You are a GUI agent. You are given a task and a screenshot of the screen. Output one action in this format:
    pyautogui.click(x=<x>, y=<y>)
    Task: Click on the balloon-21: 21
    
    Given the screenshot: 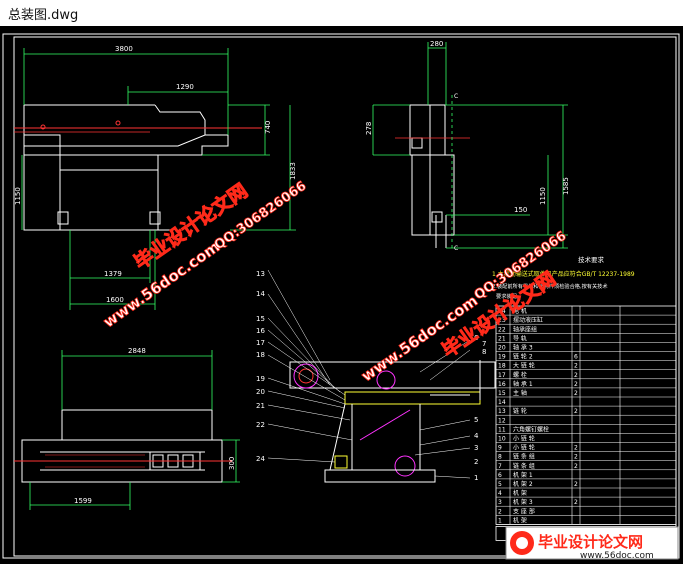 What is the action you would take?
    pyautogui.click(x=260, y=406)
    